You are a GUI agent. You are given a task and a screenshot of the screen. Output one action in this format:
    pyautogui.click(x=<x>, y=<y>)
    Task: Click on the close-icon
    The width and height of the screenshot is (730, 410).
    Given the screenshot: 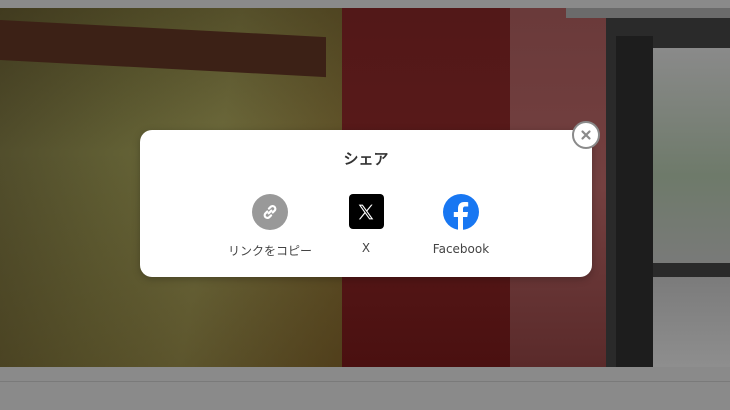 What is the action you would take?
    pyautogui.click(x=586, y=135)
    